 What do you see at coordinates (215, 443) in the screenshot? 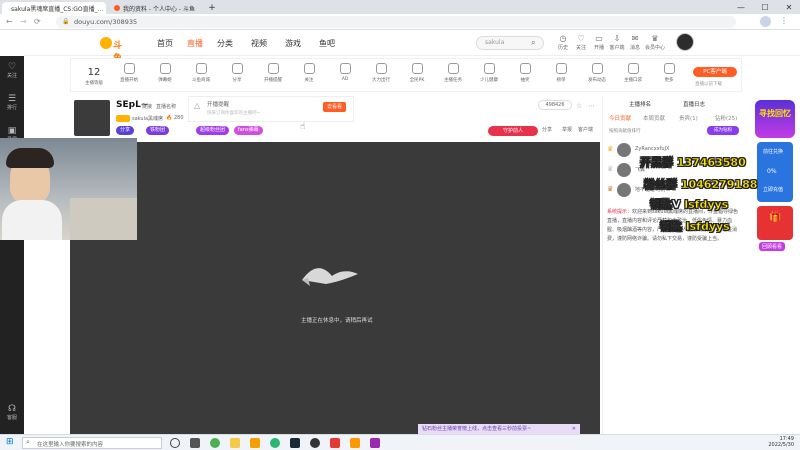
I see `chrome-icon` at bounding box center [215, 443].